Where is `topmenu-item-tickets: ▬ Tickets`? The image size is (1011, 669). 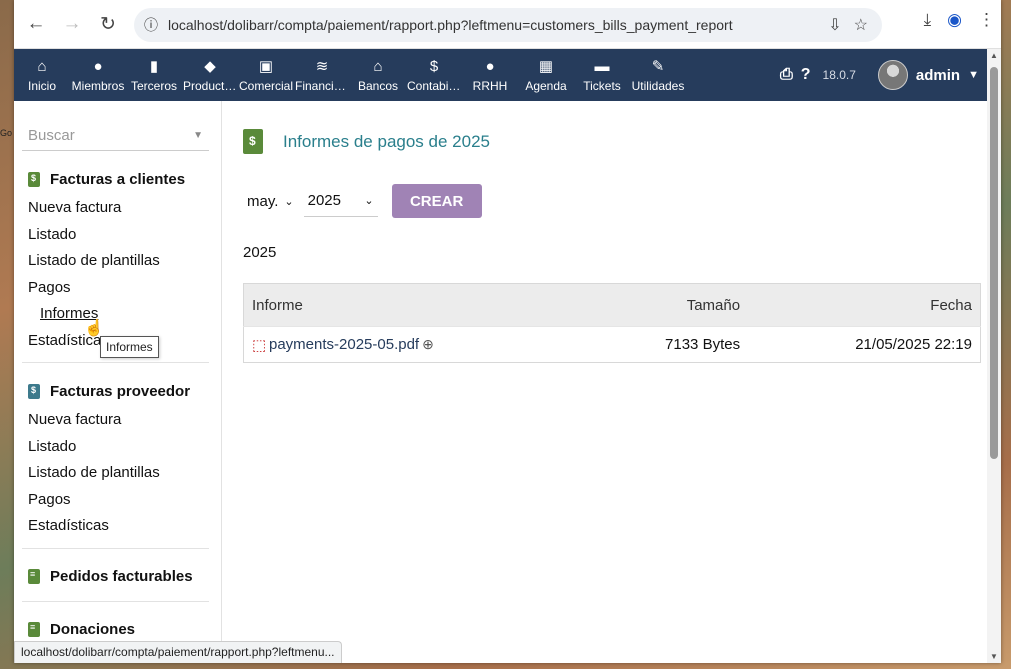
topmenu-item-tickets: ▬ Tickets is located at coordinates (602, 75).